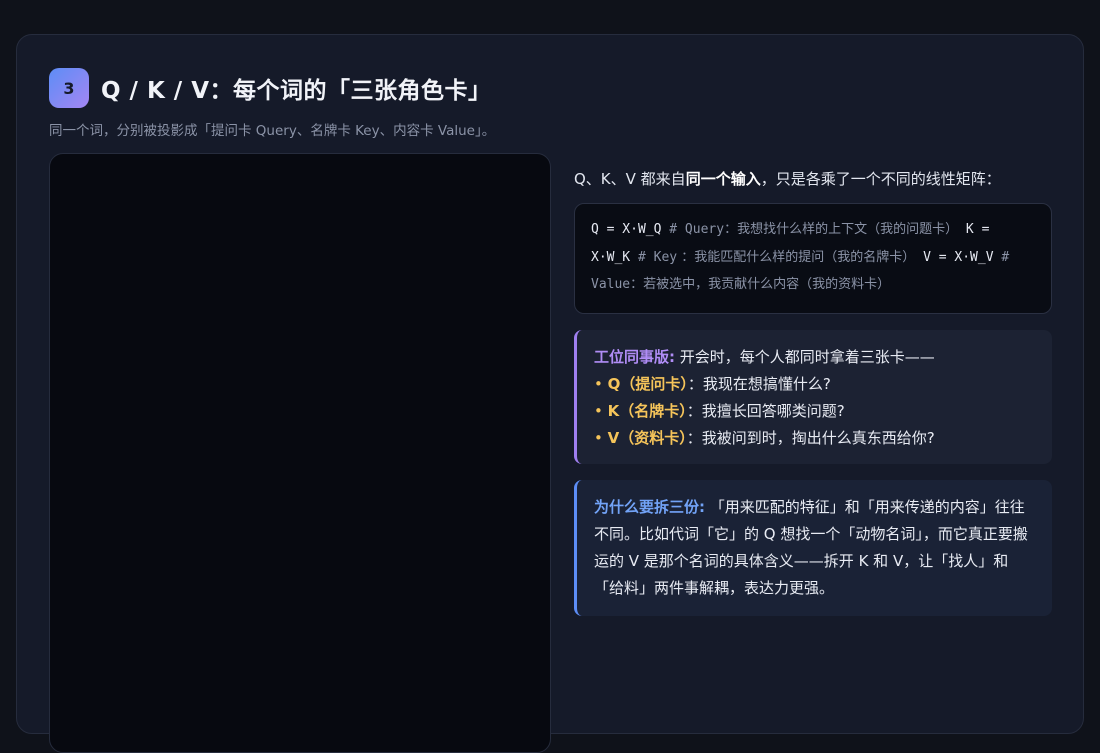 Image resolution: width=1100 pixels, height=753 pixels. Describe the element at coordinates (649, 507) in the screenshot. I see `why-lead: 为什么要拆三份:` at that location.